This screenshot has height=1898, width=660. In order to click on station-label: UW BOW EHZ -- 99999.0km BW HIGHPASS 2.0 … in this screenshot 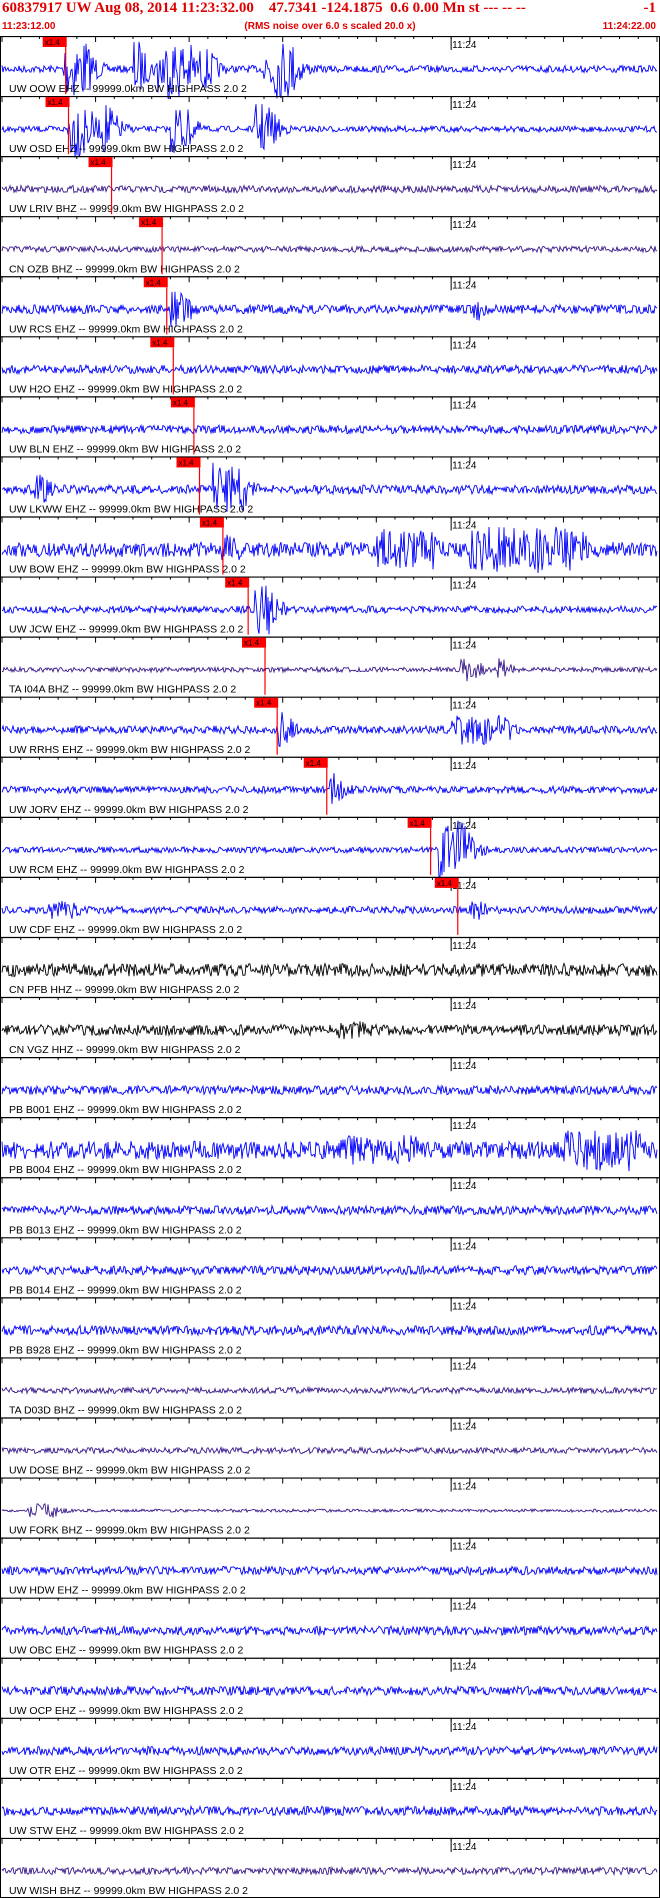, I will do `click(127, 570)`.